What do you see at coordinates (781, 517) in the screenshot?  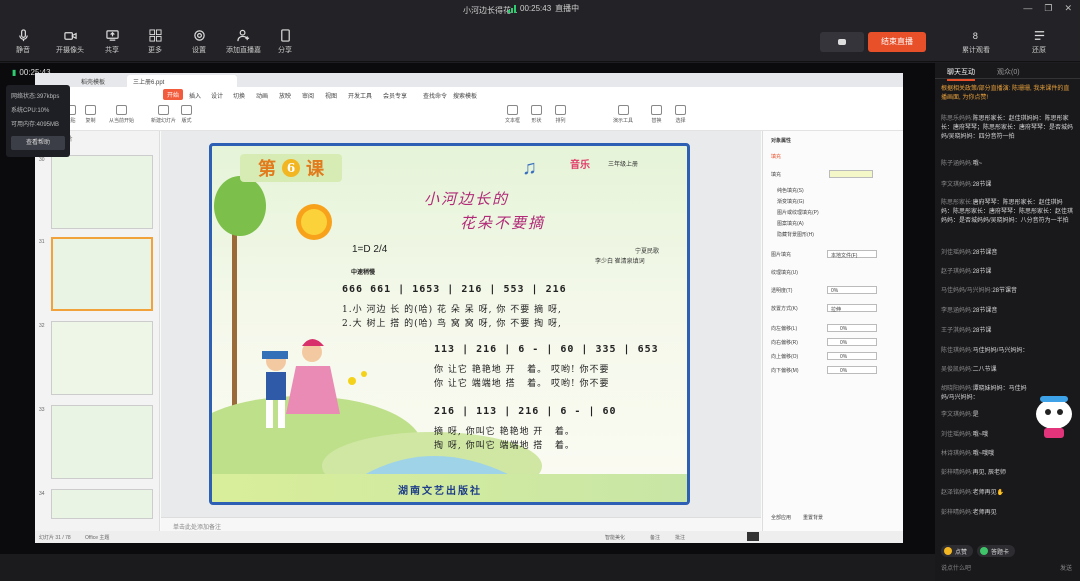 I see `apply-all-button: 全部应用` at bounding box center [781, 517].